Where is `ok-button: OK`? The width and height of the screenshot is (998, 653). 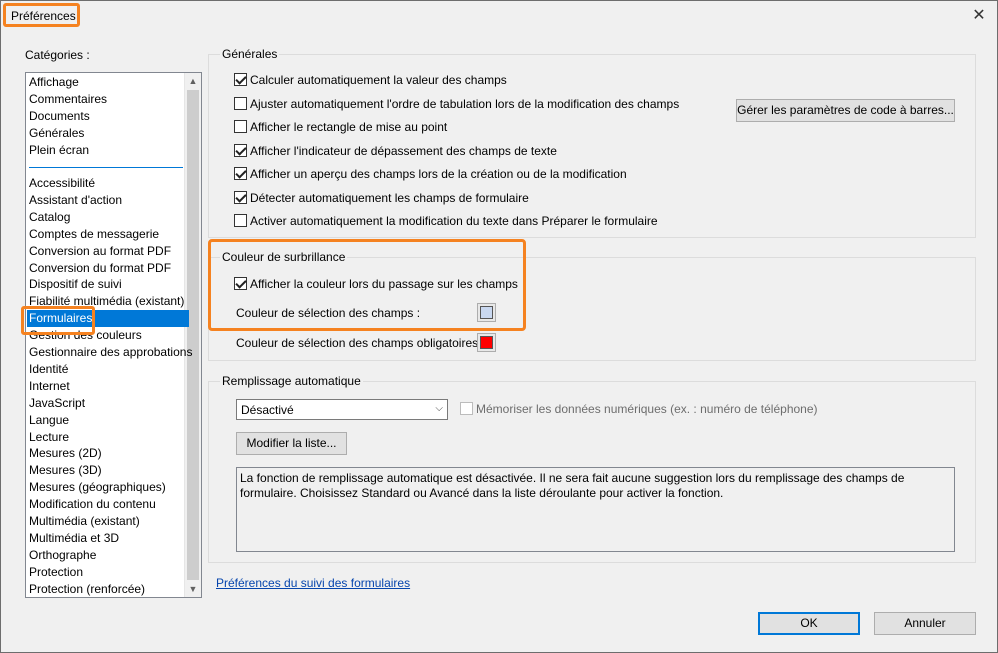 ok-button: OK is located at coordinates (809, 623).